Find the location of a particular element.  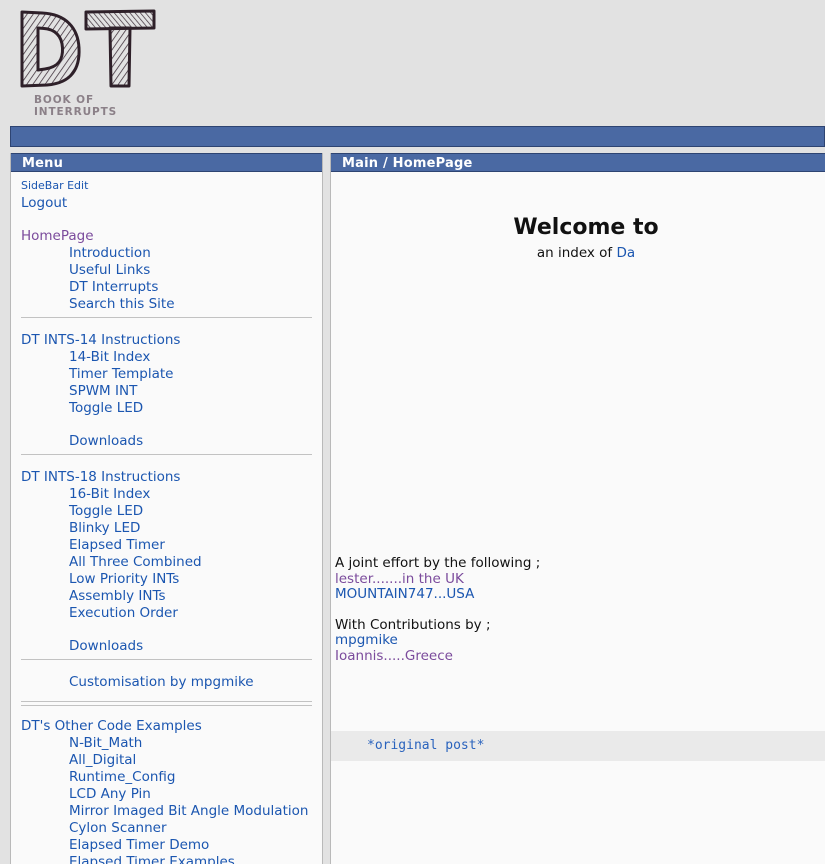

sidebar-section-other-examples-heading: DT's Other Code Examples is located at coordinates (166, 725).